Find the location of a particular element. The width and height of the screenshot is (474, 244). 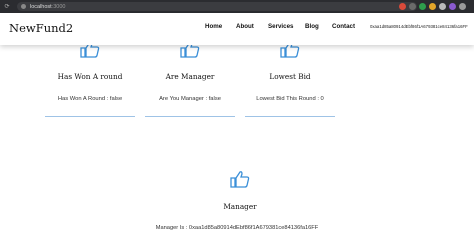

card-value: Has Won A Round : false is located at coordinates (90, 99).